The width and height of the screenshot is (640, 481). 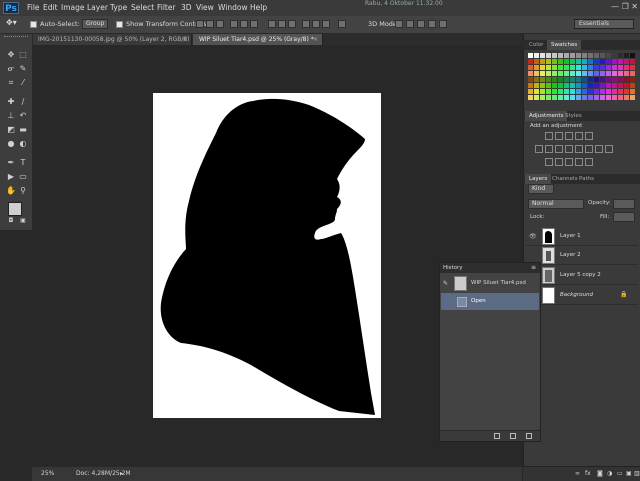 What do you see at coordinates (570, 236) in the screenshot?
I see `layer-name: Layer 1` at bounding box center [570, 236].